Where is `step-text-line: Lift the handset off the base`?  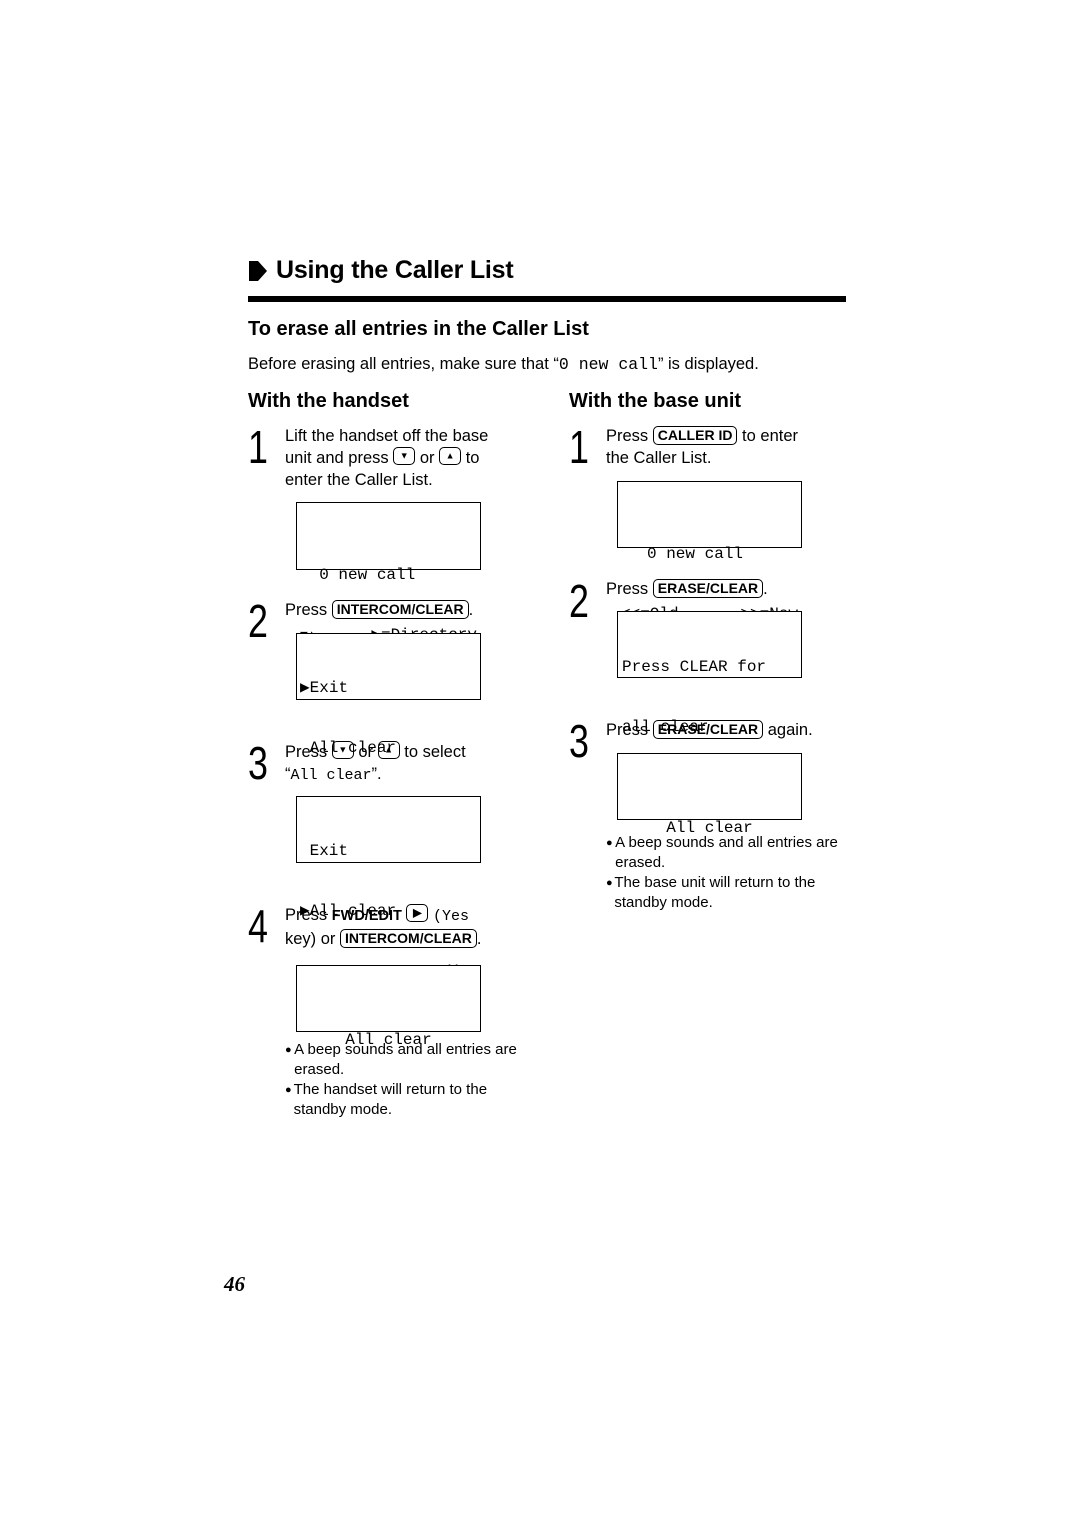 step-text-line: Lift the handset off the base is located at coordinates (387, 436).